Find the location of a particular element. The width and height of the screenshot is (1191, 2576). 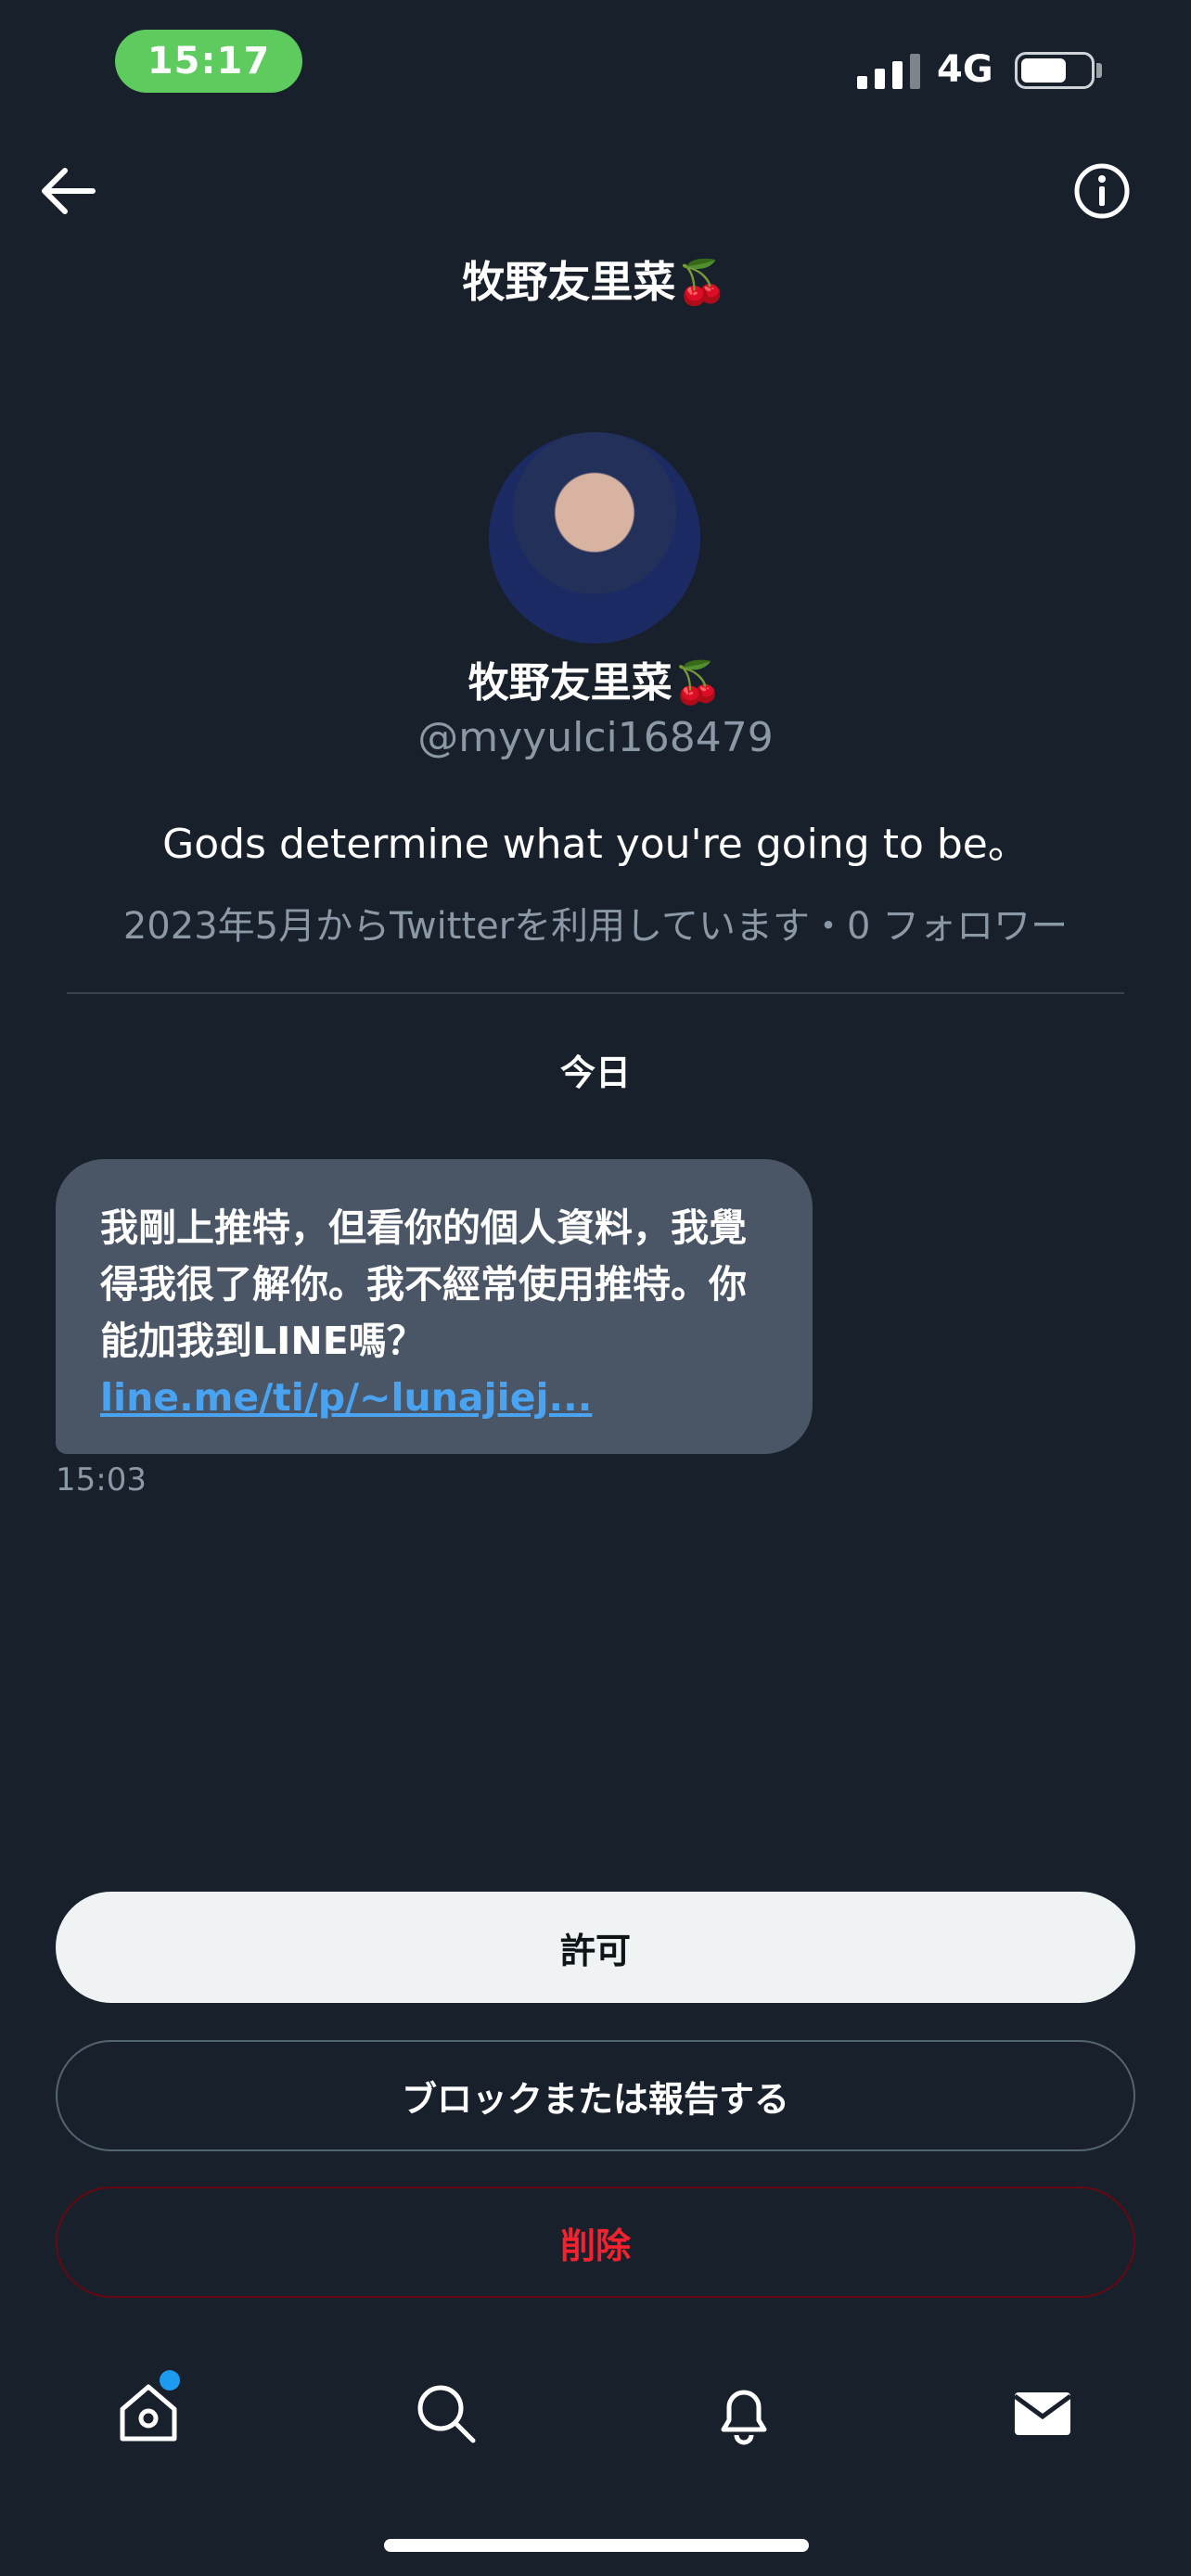

tab-notifications is located at coordinates (744, 2412).